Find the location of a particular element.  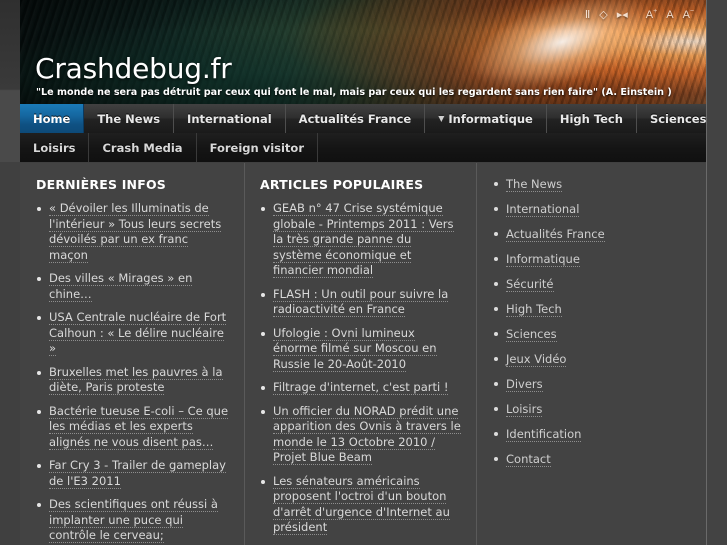

nav-item-label: Informatique is located at coordinates (490, 118).